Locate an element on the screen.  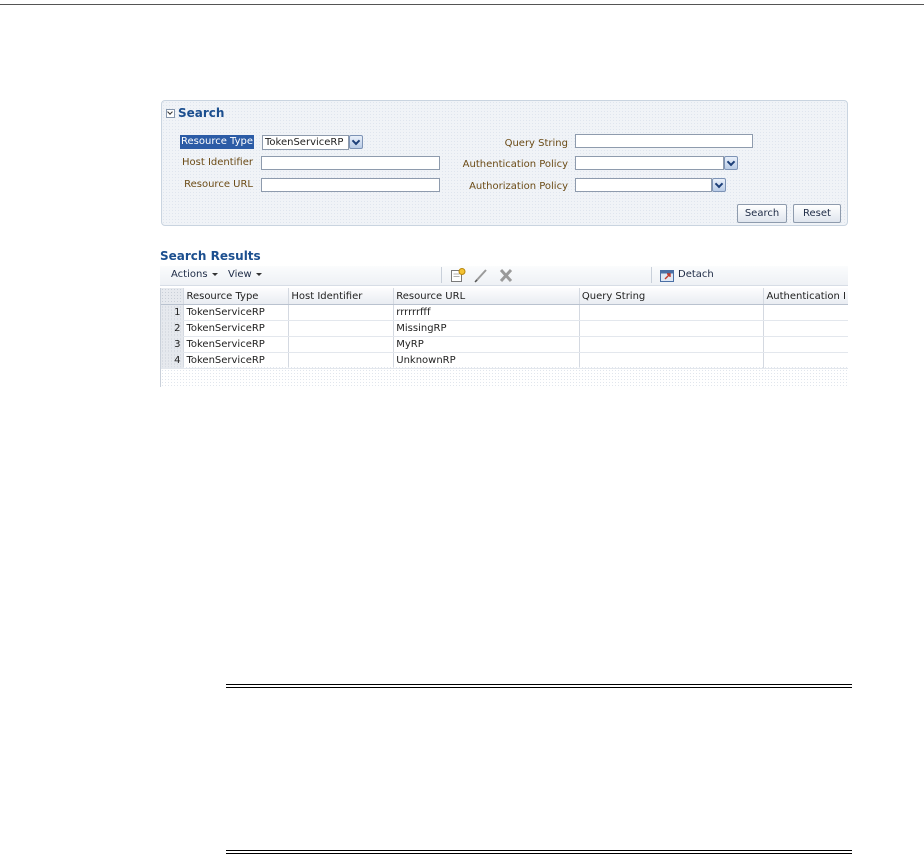
query-string-label: Query String is located at coordinates (536, 143).